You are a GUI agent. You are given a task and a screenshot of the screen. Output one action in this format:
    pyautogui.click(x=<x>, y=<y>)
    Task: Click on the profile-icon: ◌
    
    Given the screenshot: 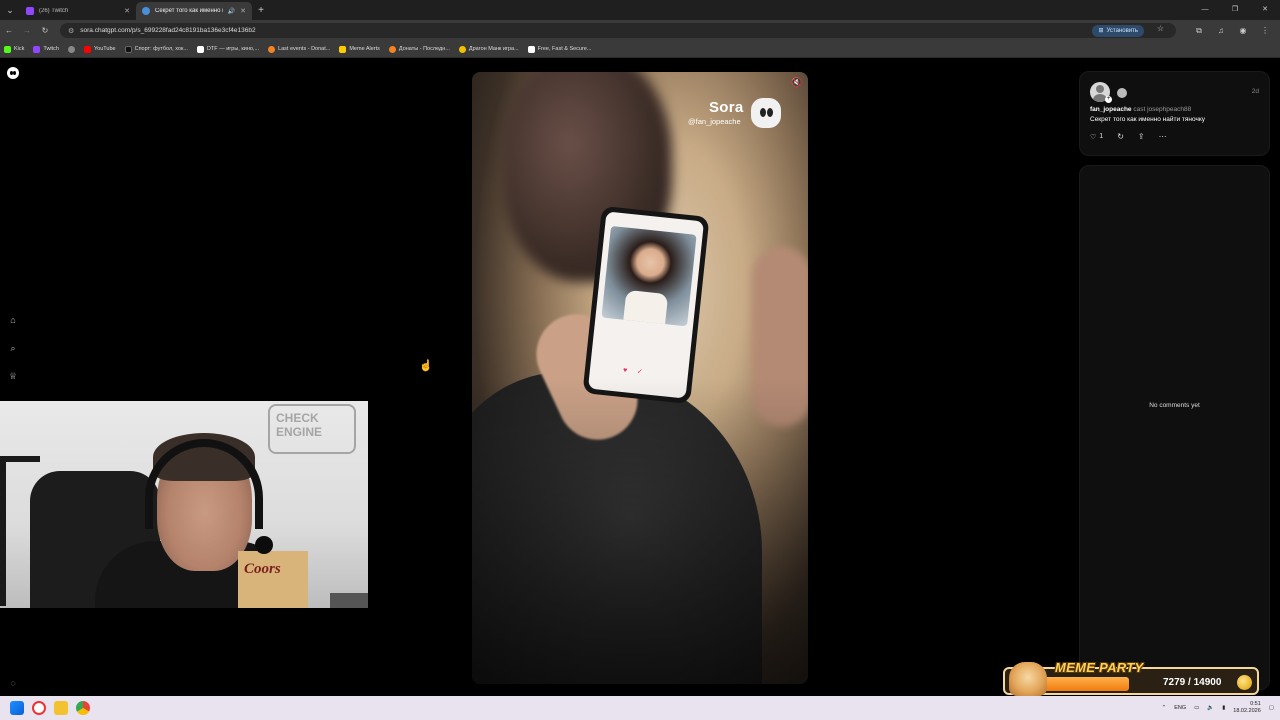 What is the action you would take?
    pyautogui.click(x=13, y=683)
    